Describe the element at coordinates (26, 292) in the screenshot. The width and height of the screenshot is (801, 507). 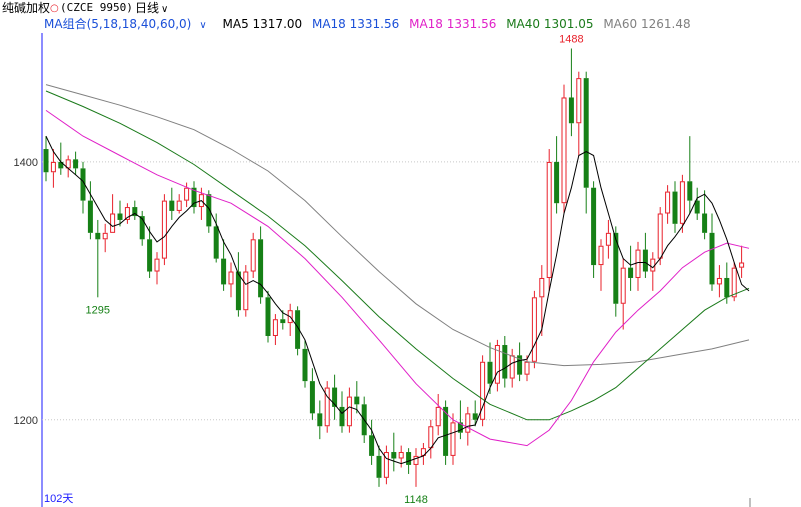
I see `price-tick-labels: 1400 1200` at that location.